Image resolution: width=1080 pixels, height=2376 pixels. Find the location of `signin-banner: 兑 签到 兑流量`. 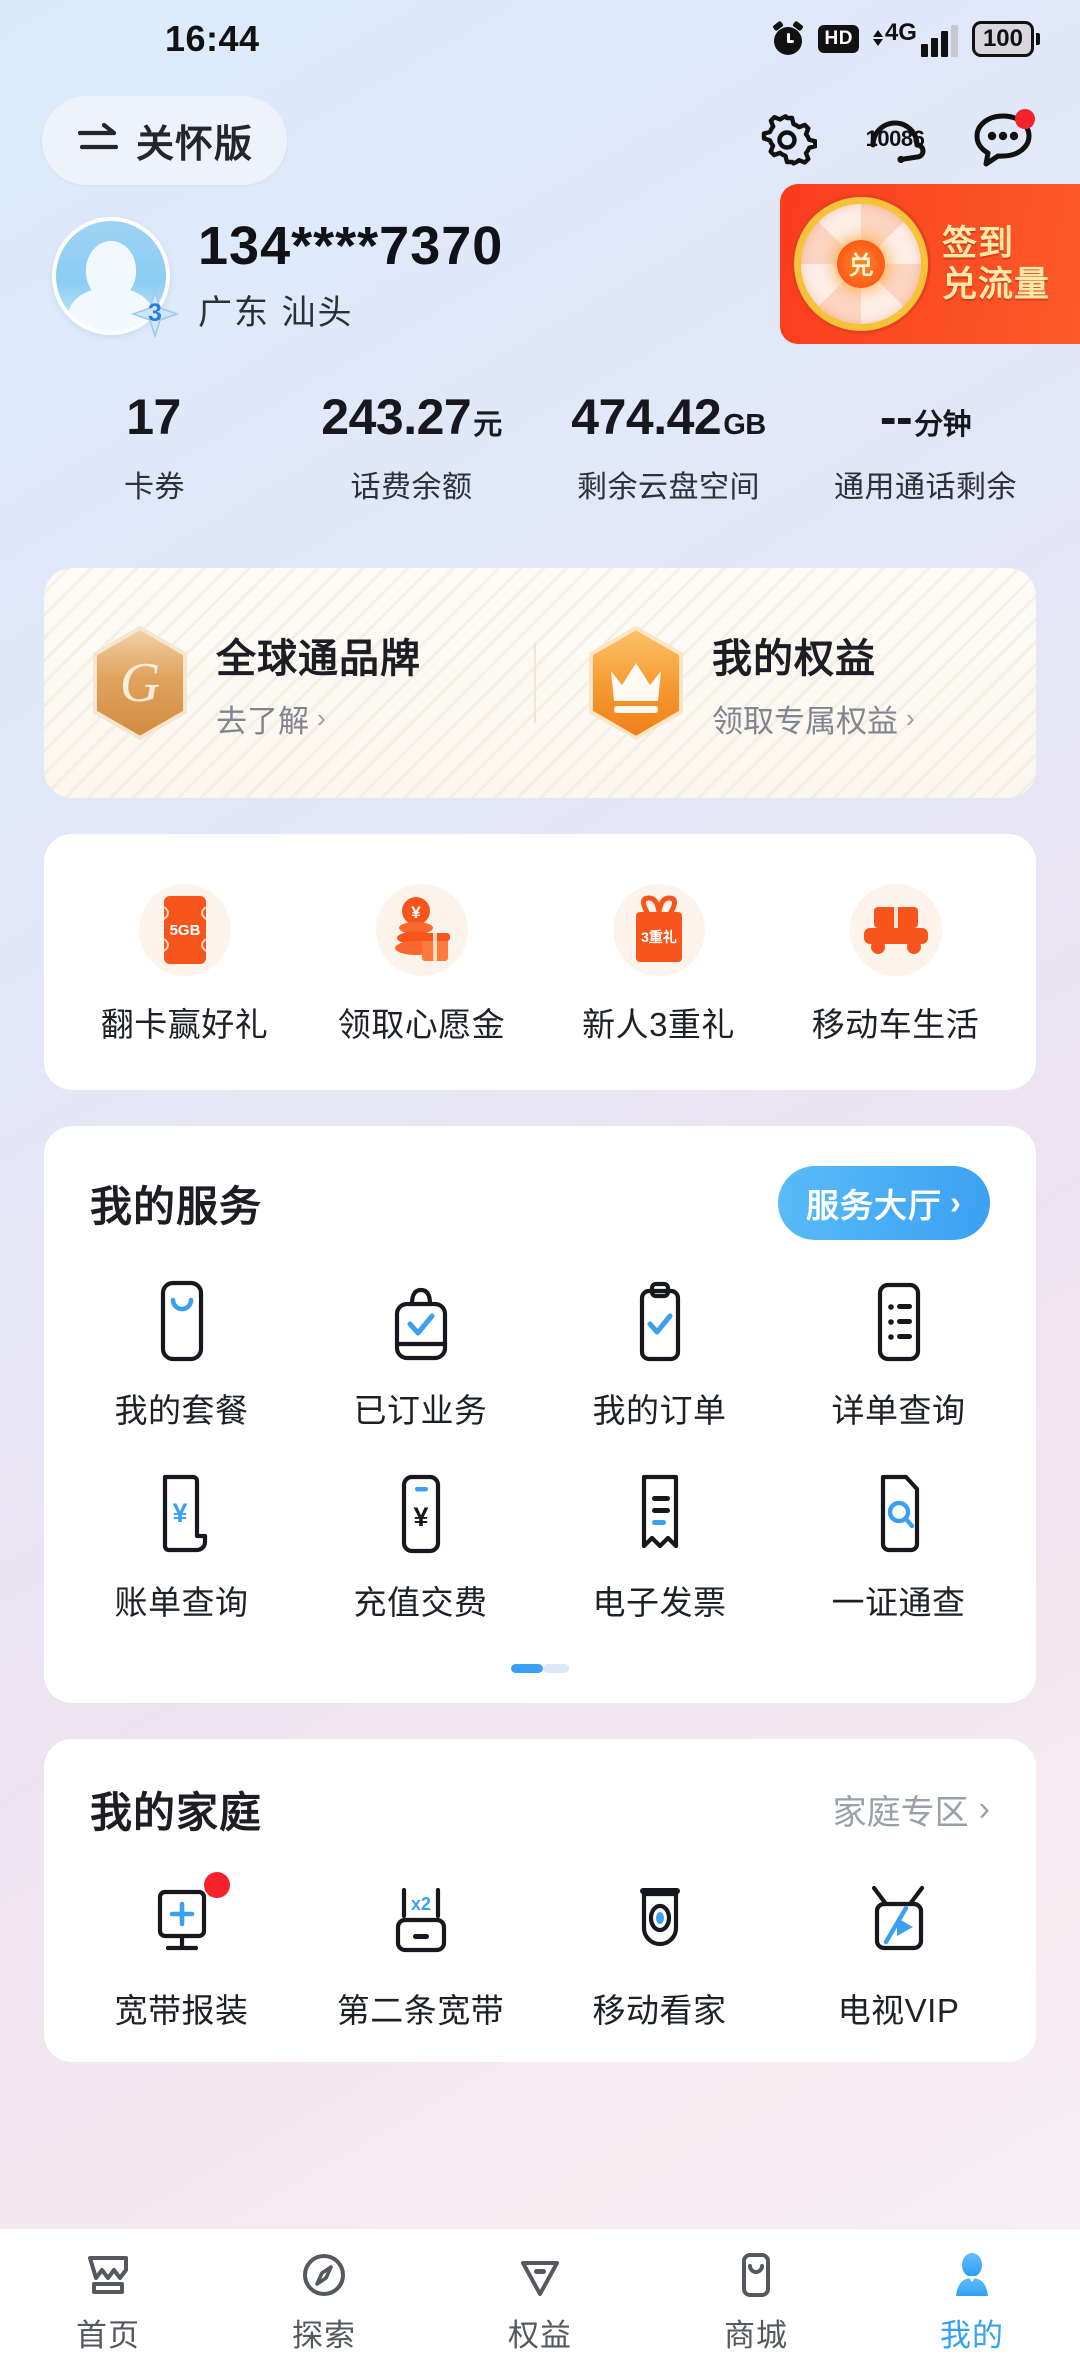

signin-banner: 兑 签到 兑流量 is located at coordinates (930, 264).